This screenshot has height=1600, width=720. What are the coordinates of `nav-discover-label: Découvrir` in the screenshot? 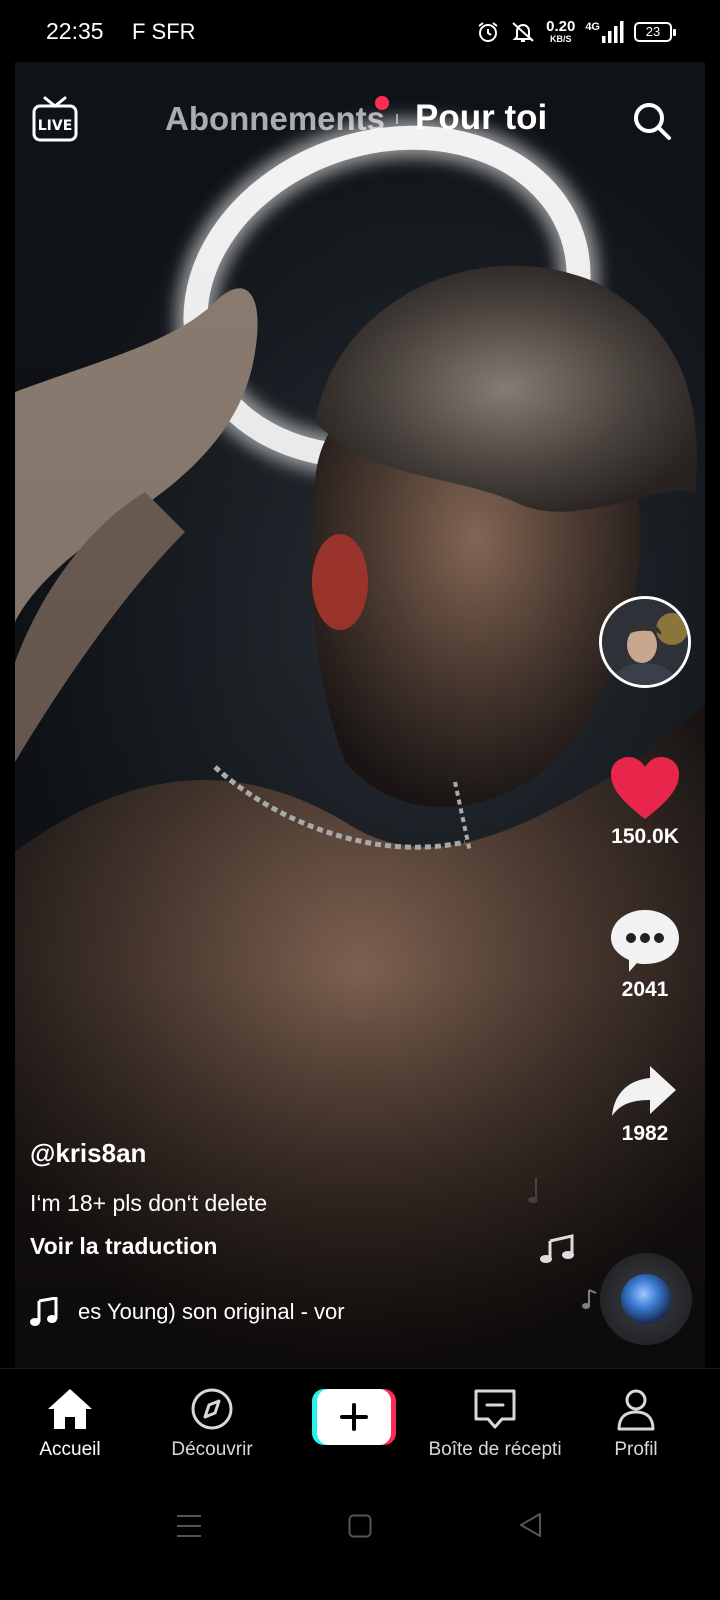 It's located at (212, 1449).